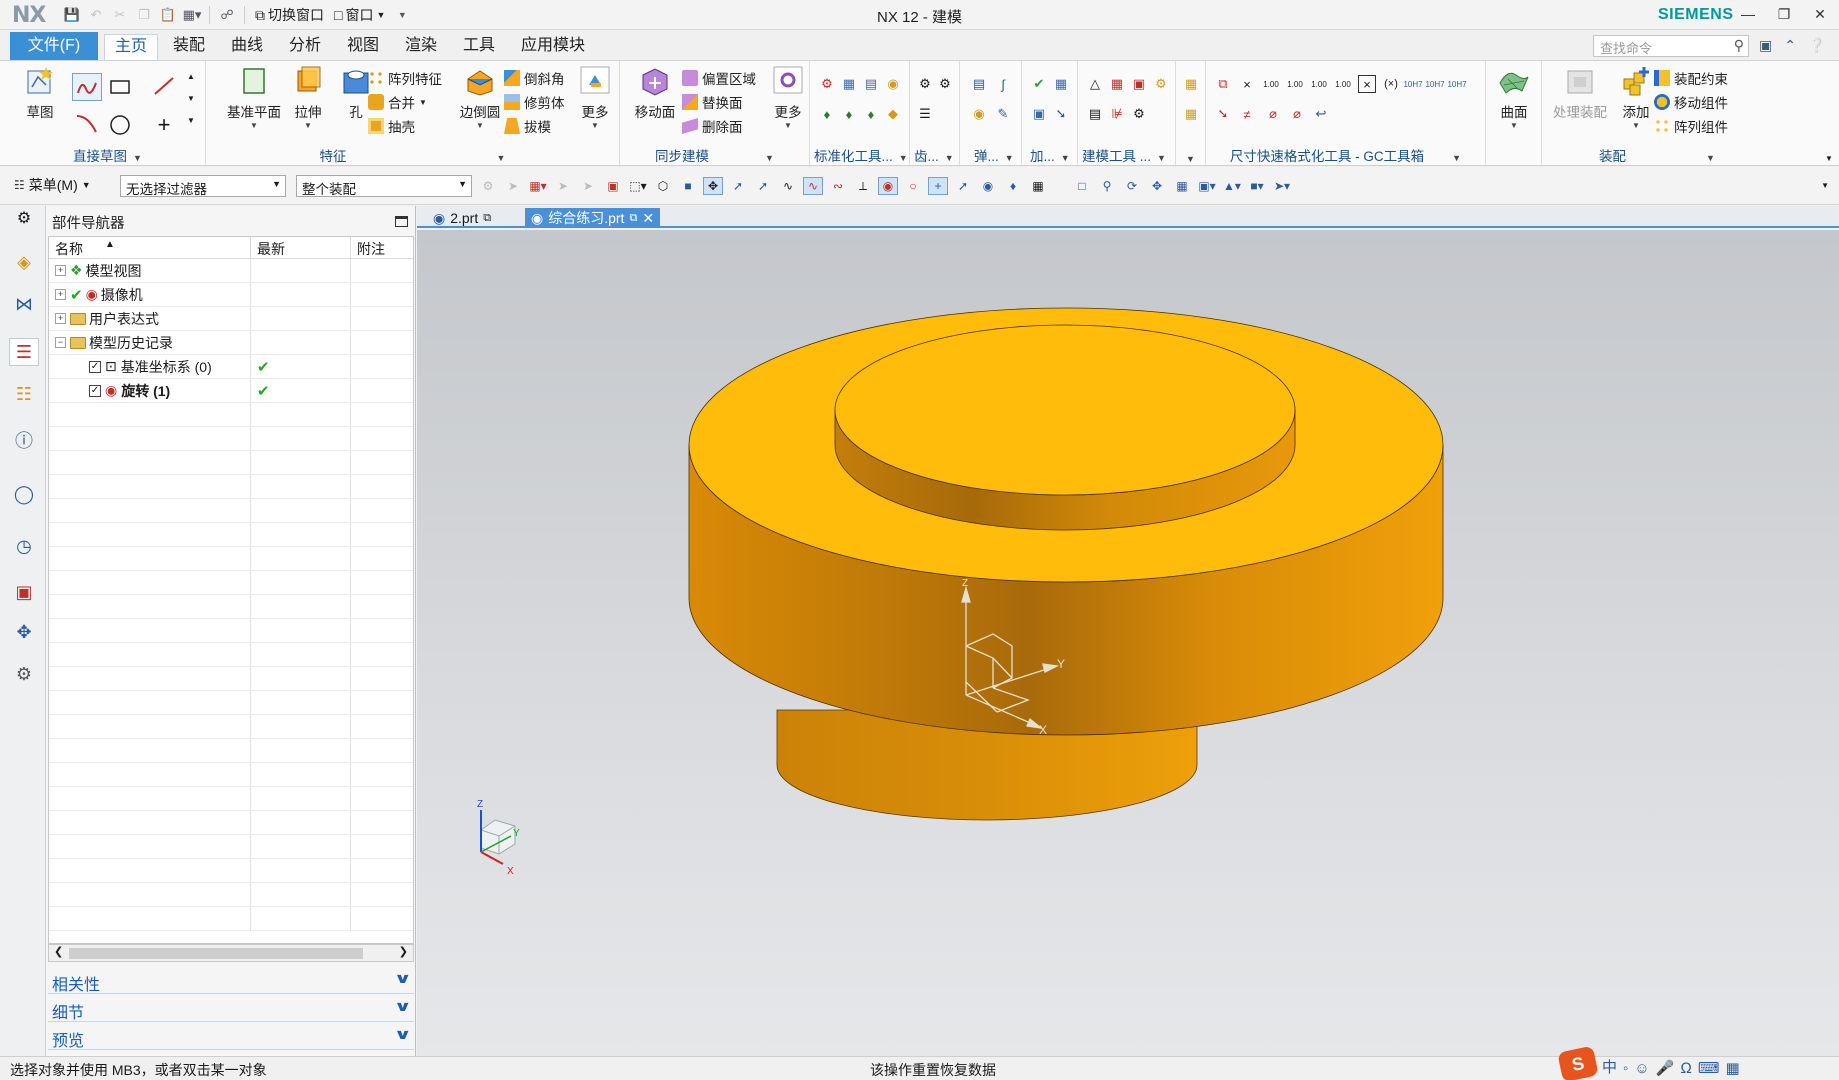 The image size is (1839, 1080). I want to click on menu-button: ☷ 菜单(M) ▼, so click(52, 185).